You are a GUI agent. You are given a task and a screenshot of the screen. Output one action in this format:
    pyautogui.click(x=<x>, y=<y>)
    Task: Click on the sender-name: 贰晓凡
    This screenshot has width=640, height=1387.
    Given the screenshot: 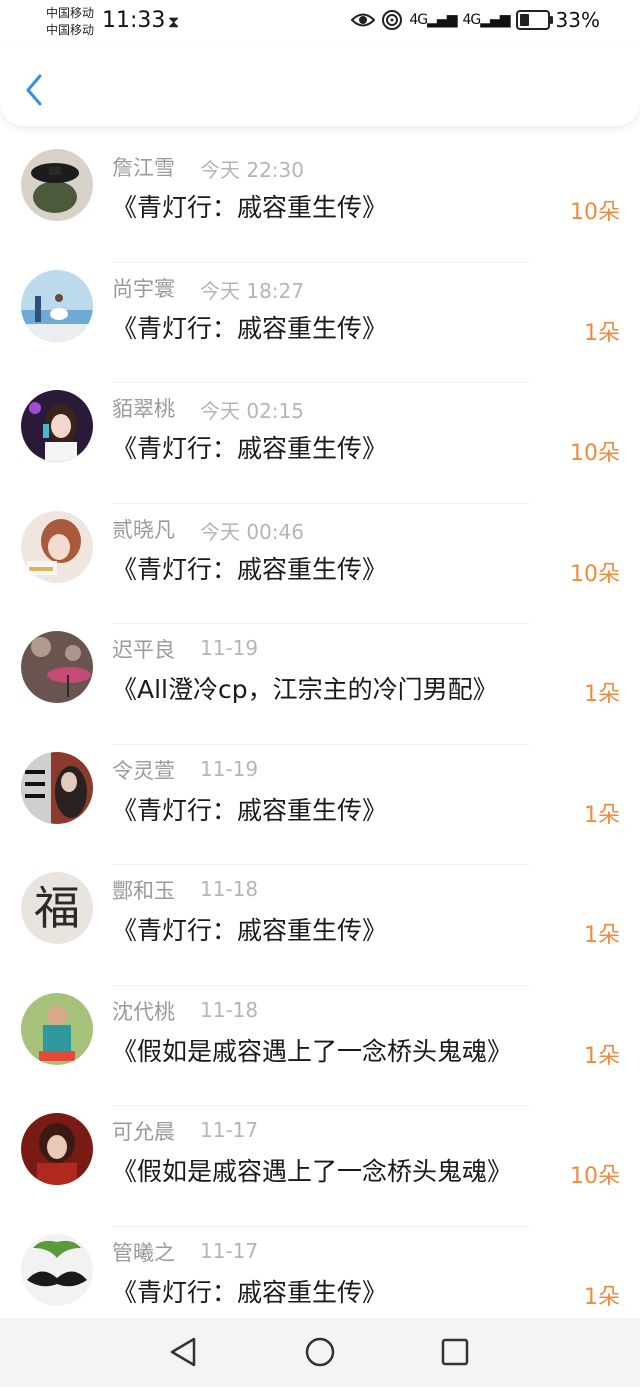 What is the action you would take?
    pyautogui.click(x=143, y=529)
    